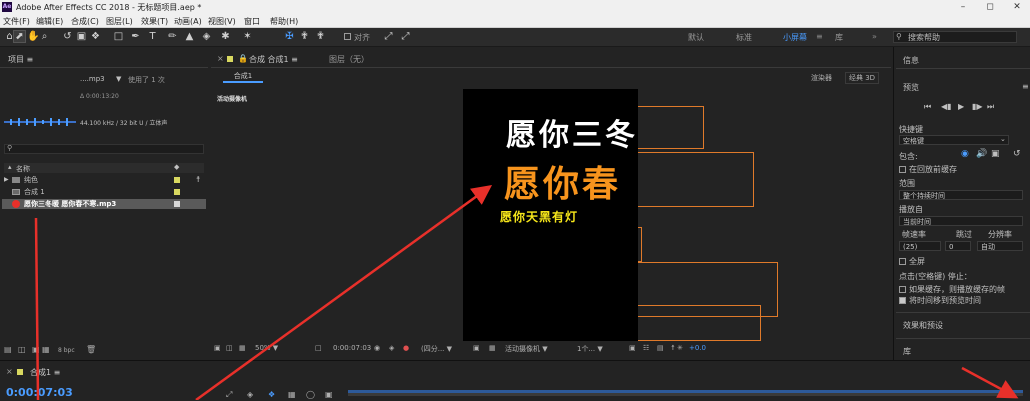 The width and height of the screenshot is (1030, 401). Describe the element at coordinates (19, 36) in the screenshot. I see `selection-tool-icon: ⬈` at that location.